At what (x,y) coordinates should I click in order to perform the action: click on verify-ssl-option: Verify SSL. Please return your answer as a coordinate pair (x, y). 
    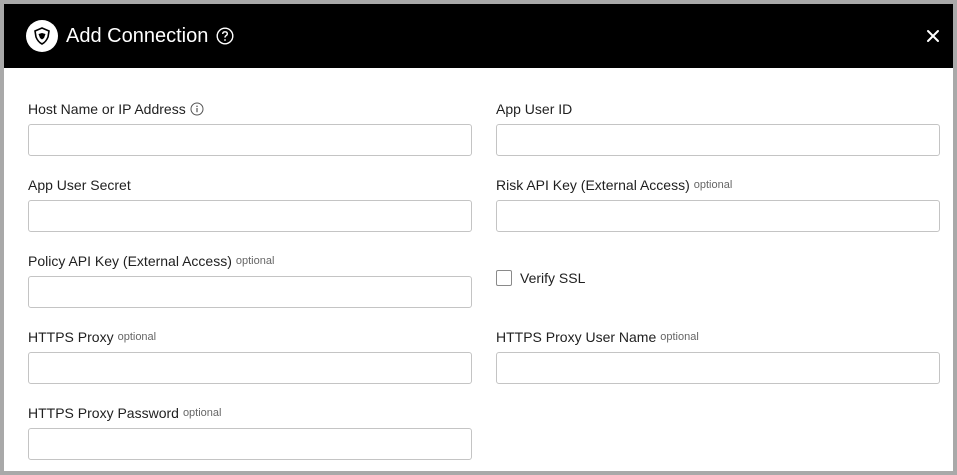
    Looking at the image, I should click on (540, 278).